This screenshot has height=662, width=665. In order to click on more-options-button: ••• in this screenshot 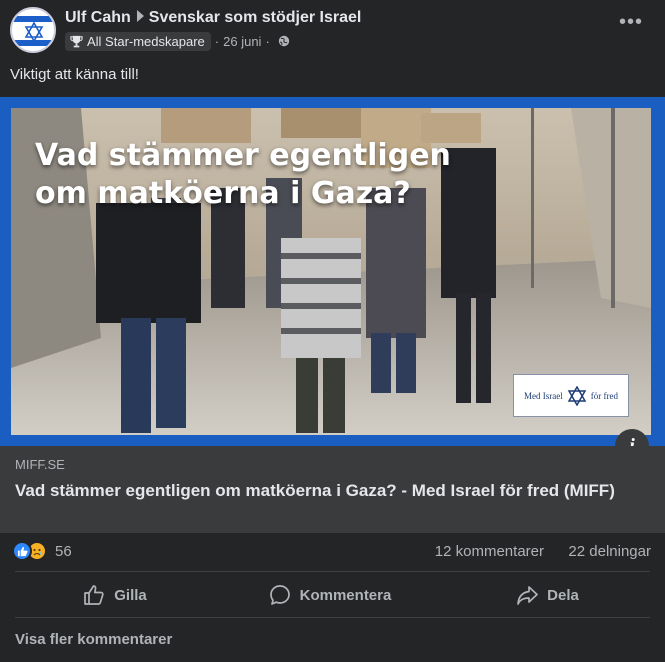, I will do `click(631, 22)`.